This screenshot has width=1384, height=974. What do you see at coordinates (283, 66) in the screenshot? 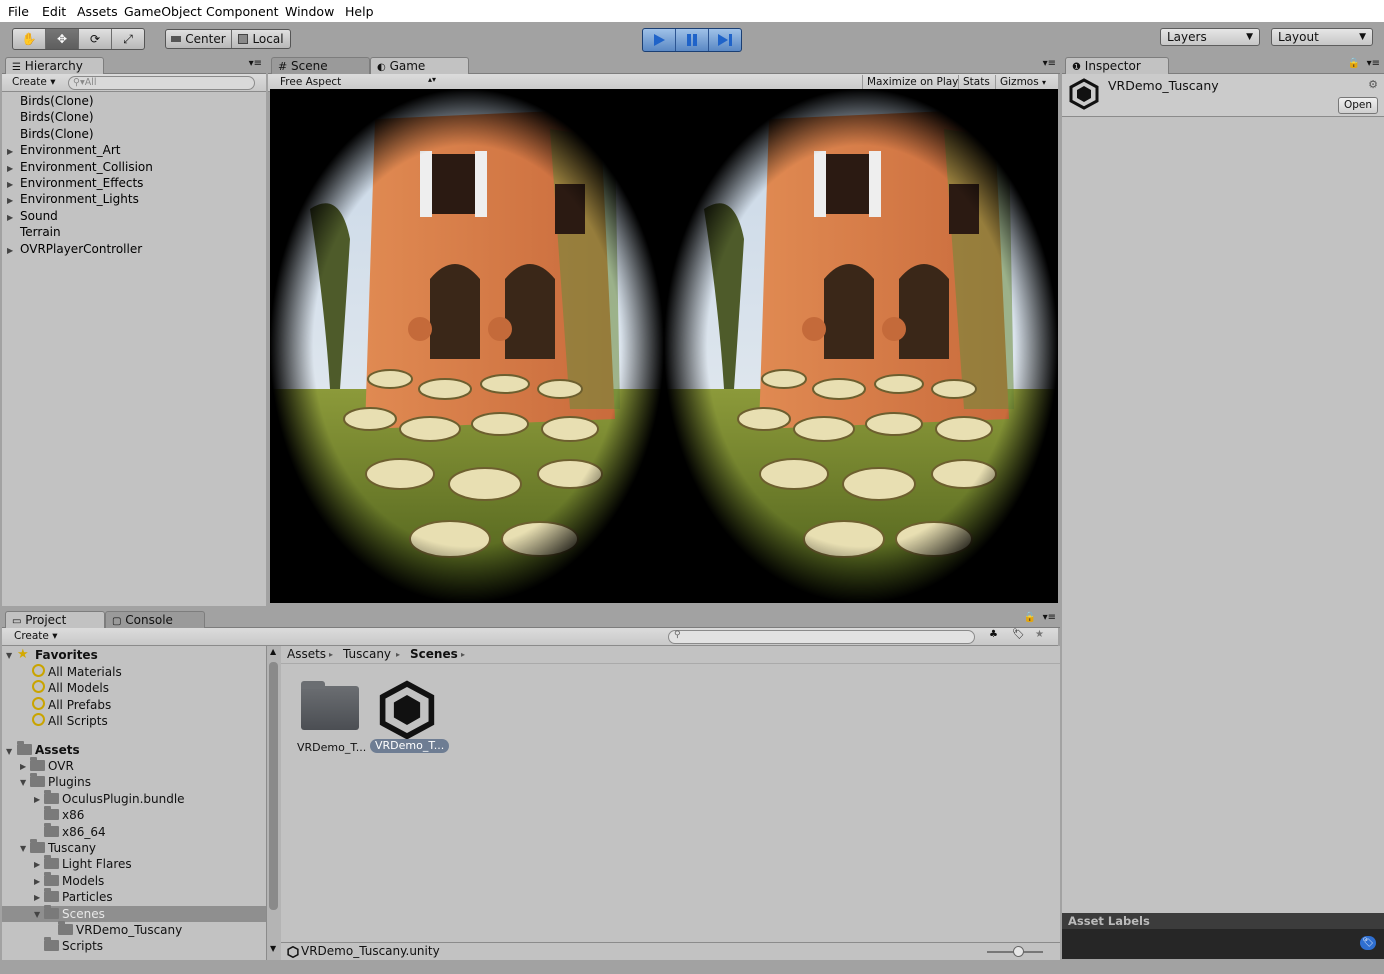
I see `grid-icon: #` at bounding box center [283, 66].